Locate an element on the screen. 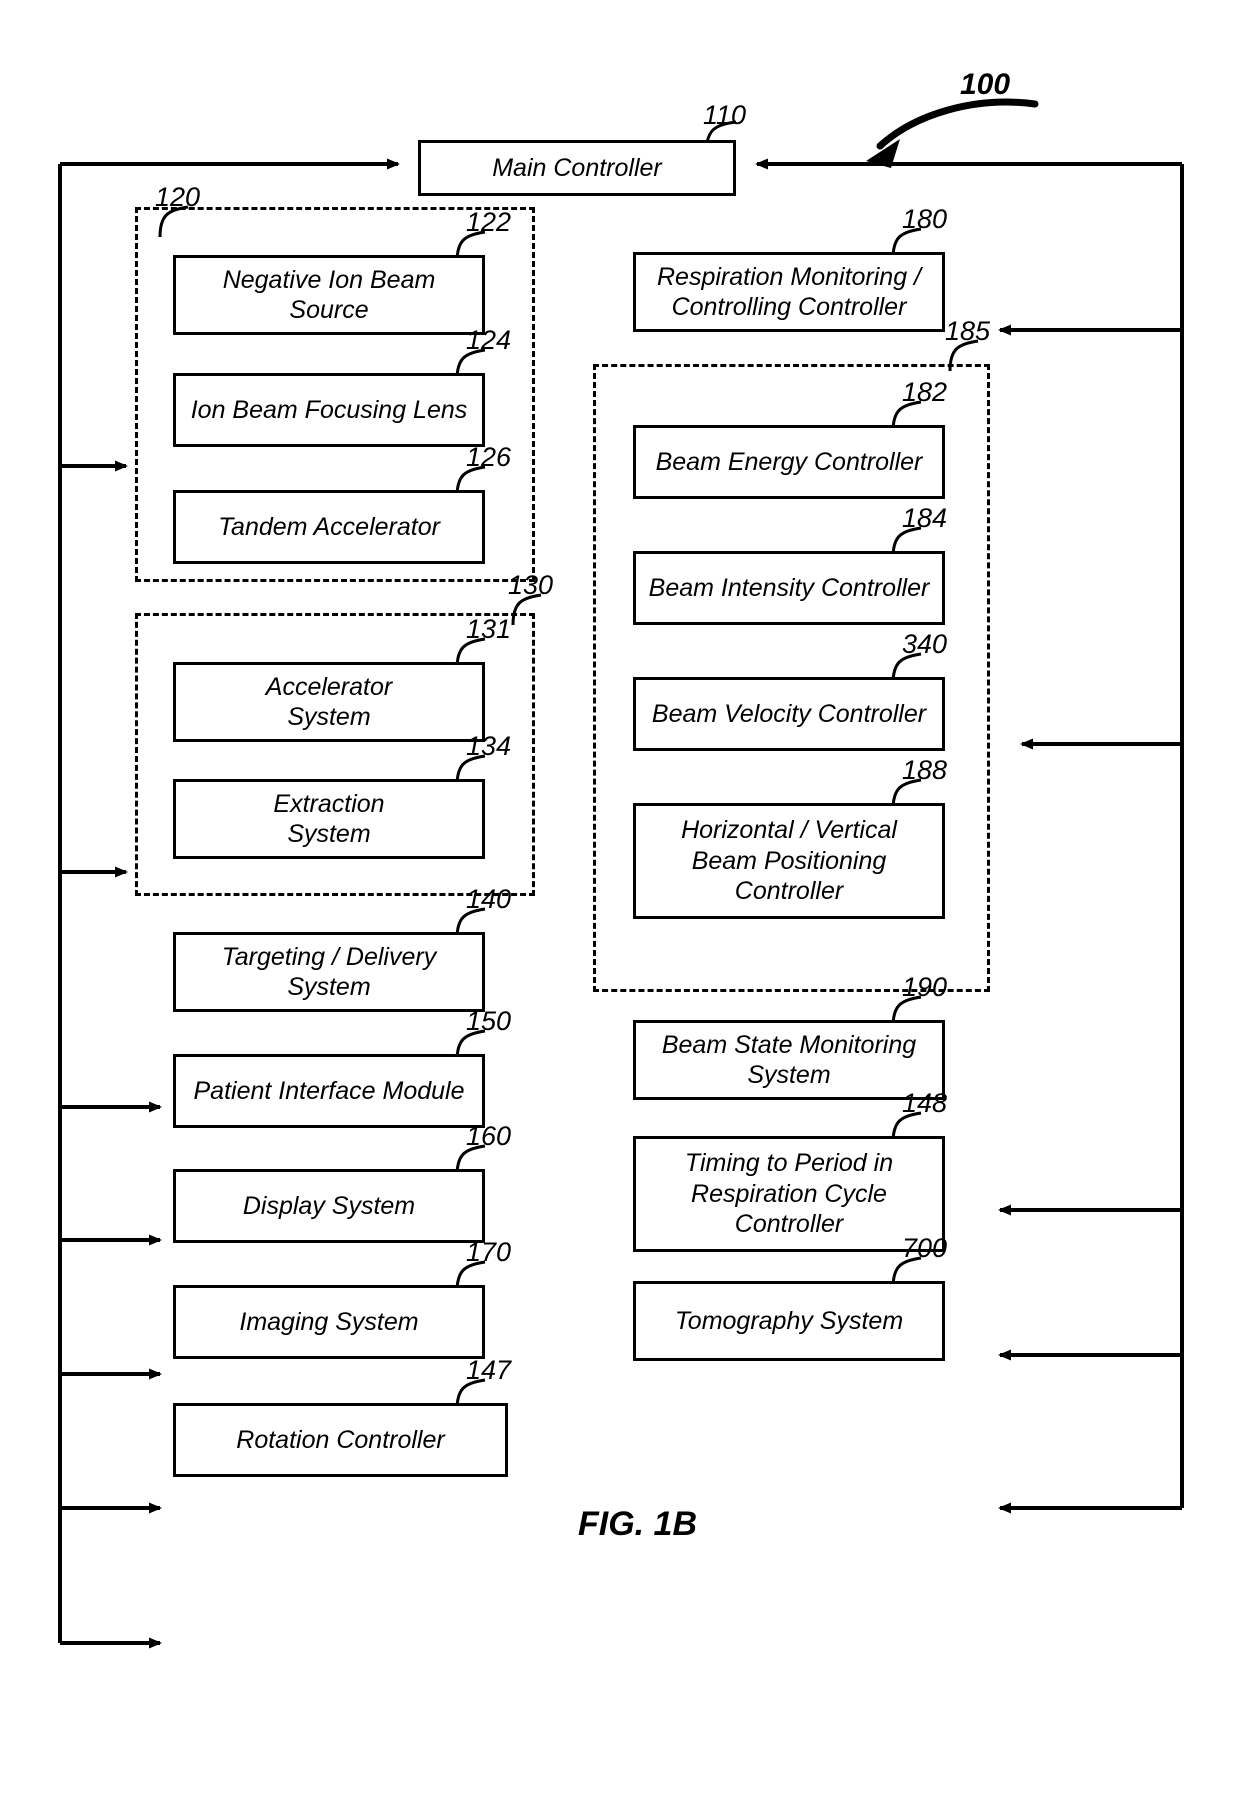 The width and height of the screenshot is (1240, 1803). ref-340: 340 is located at coordinates (925, 644).